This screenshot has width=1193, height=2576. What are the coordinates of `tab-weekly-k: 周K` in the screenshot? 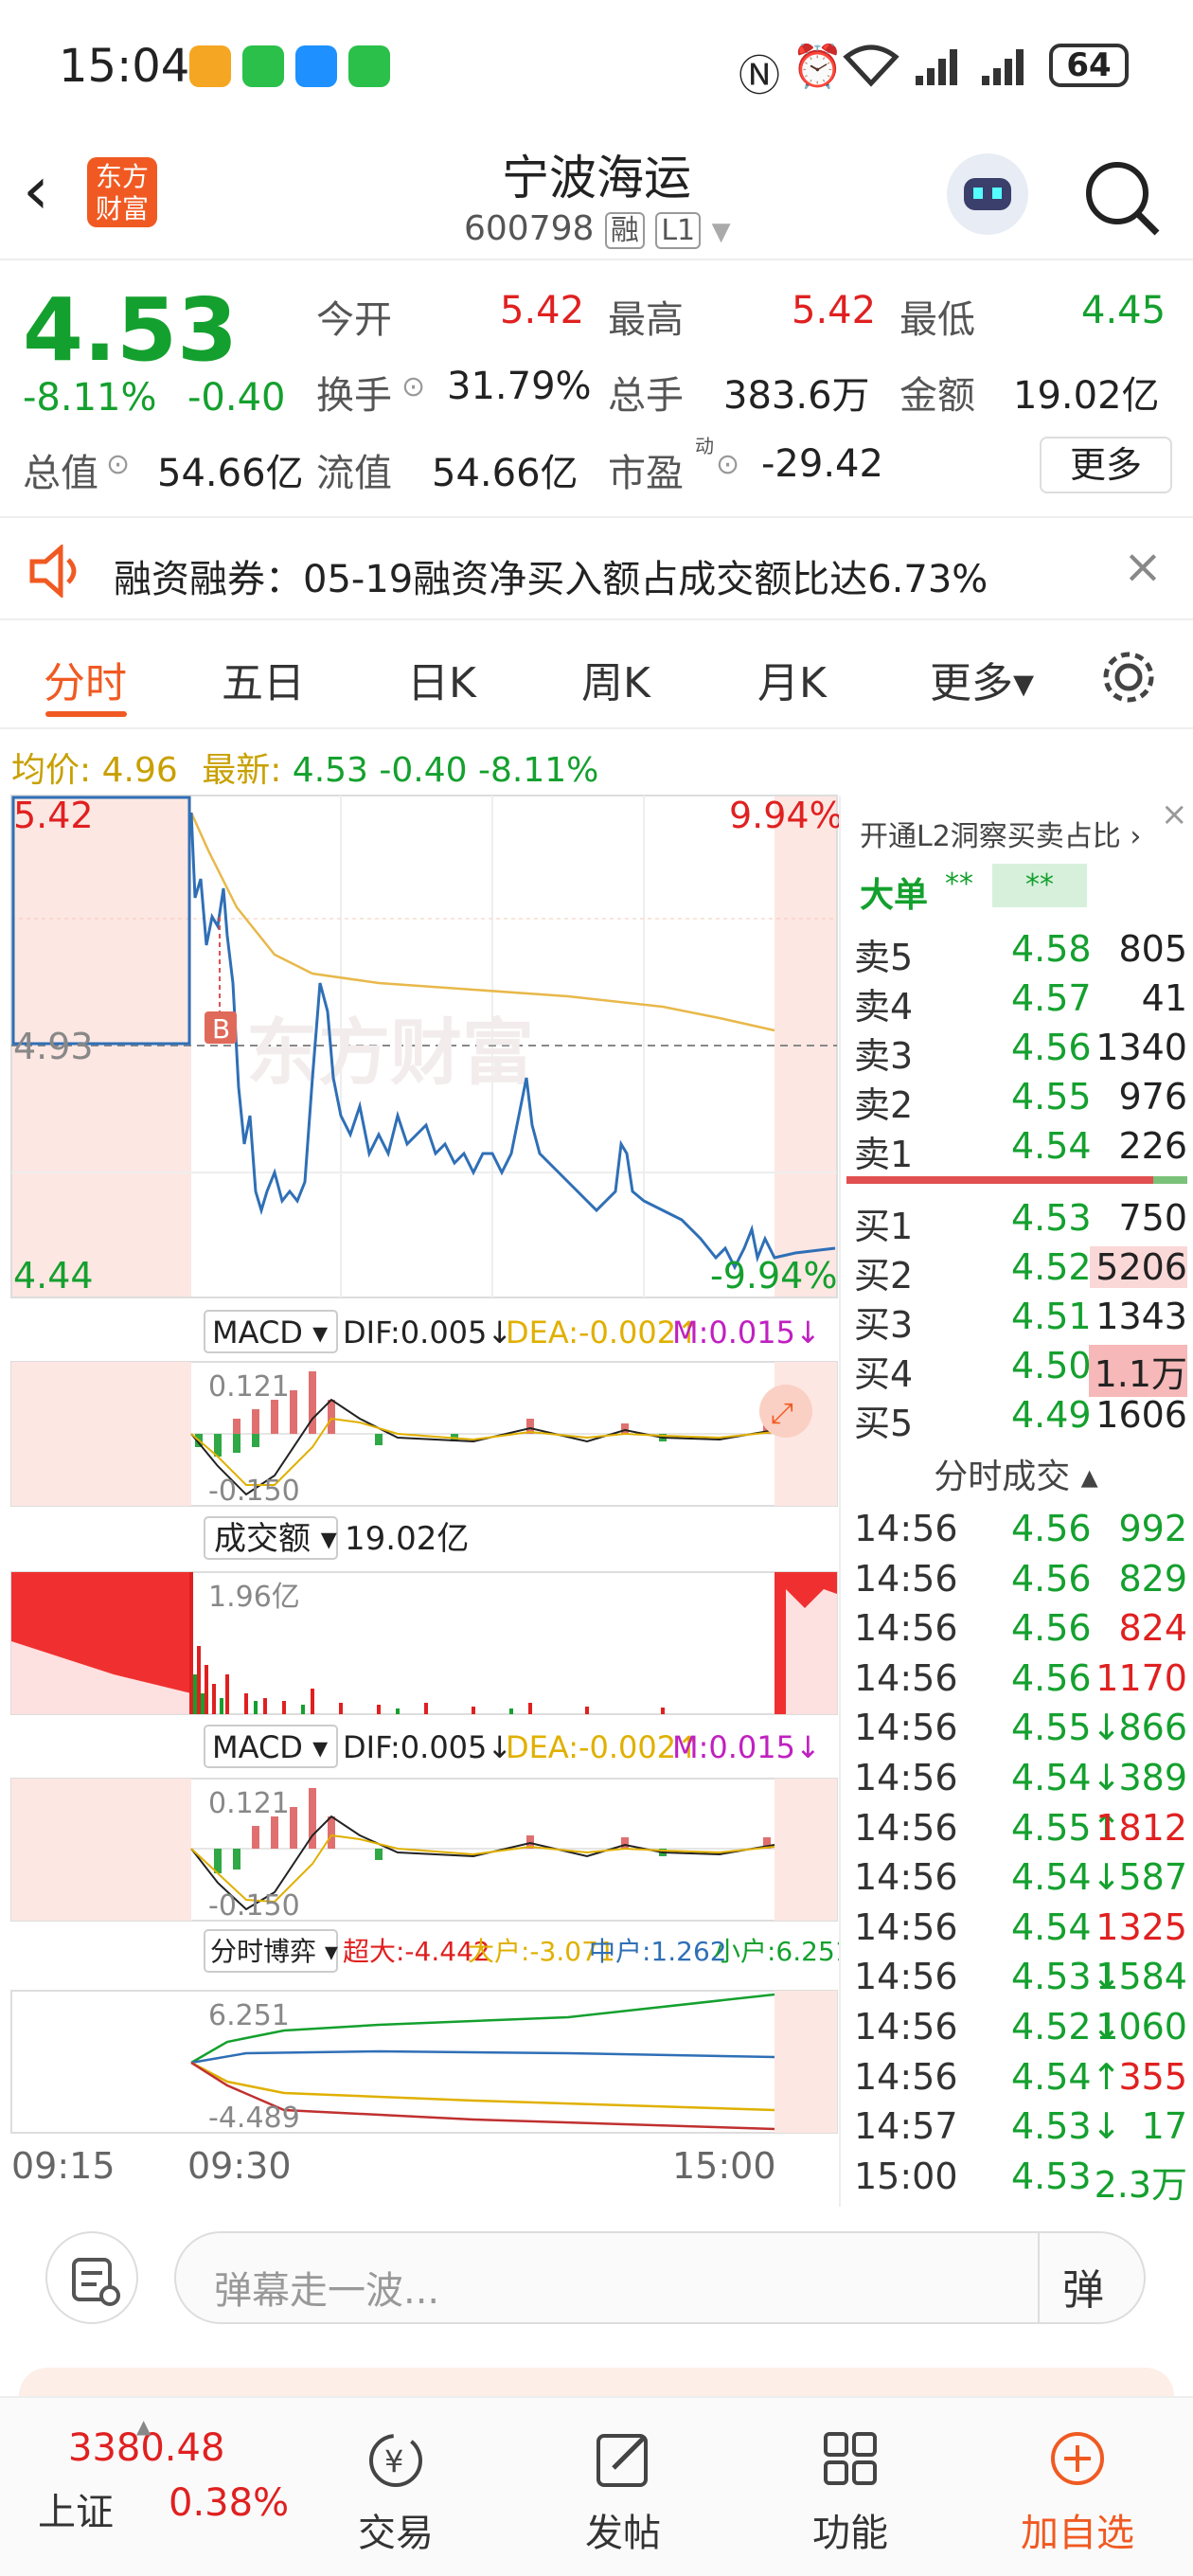 It's located at (615, 679).